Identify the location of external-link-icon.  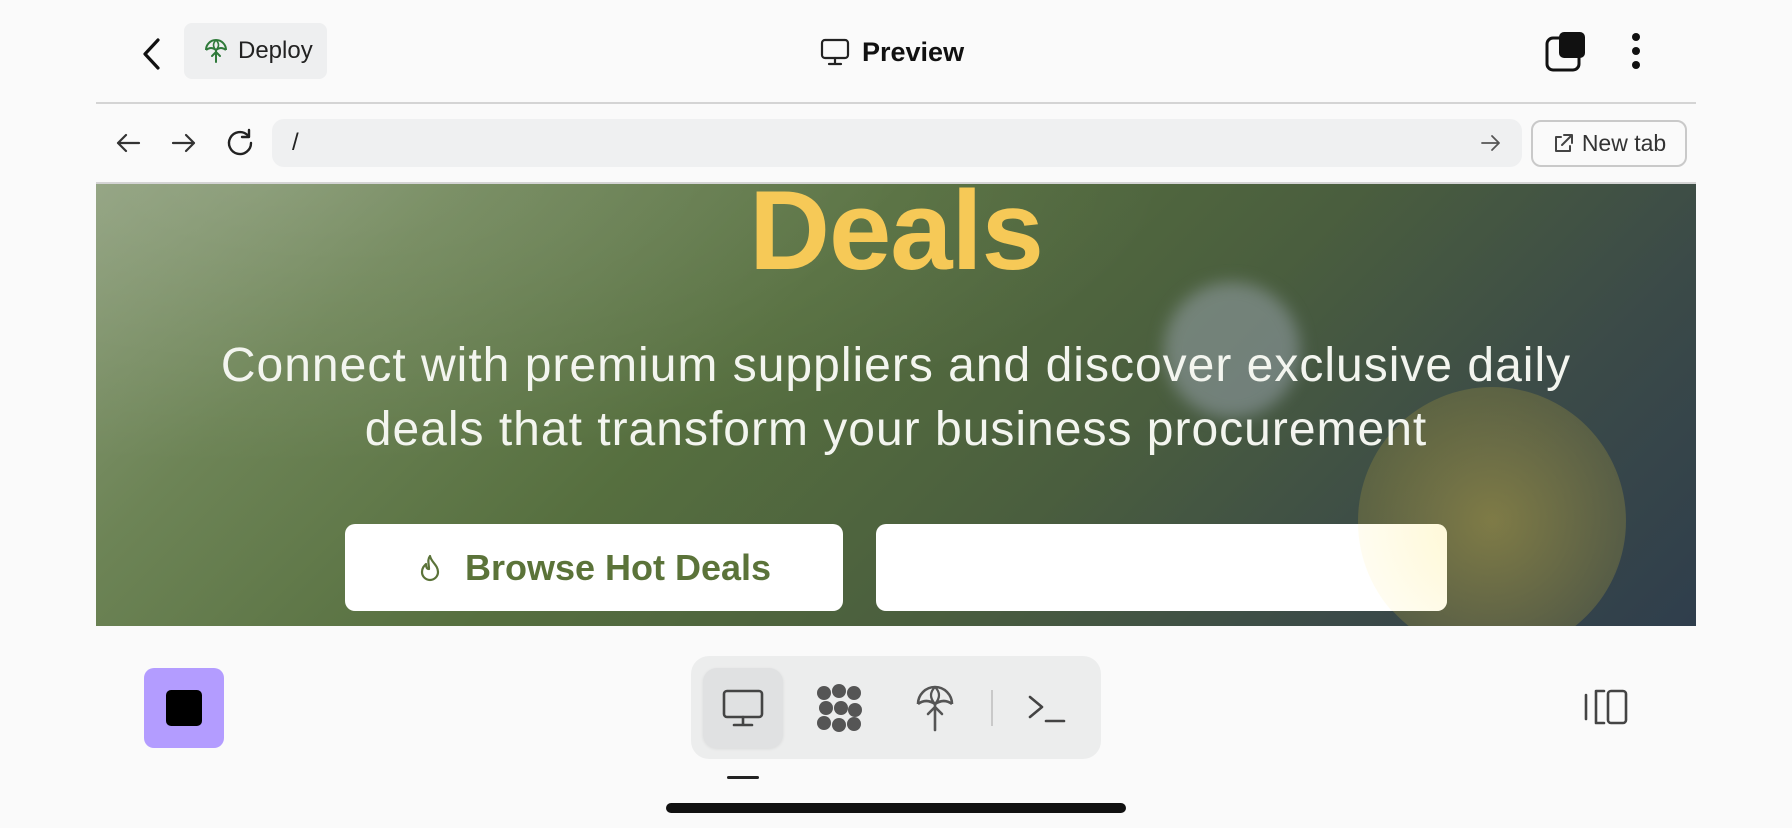
(1563, 142).